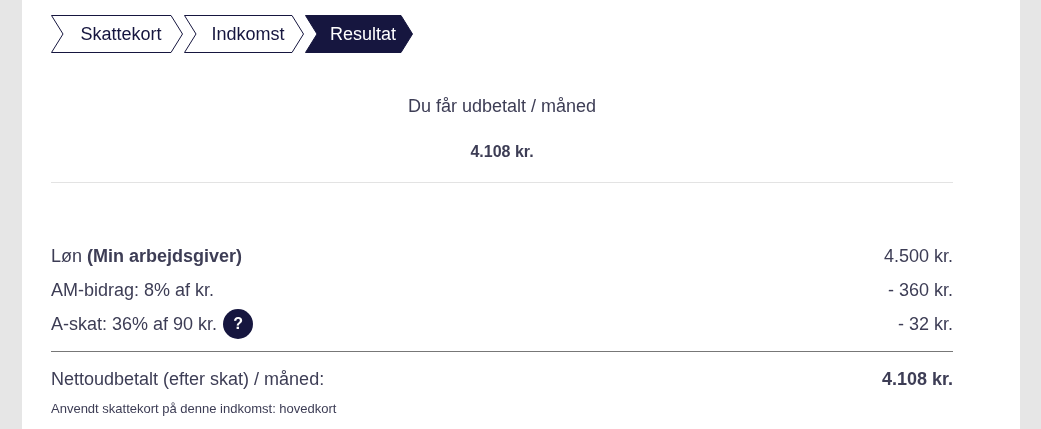 This screenshot has height=429, width=1041. What do you see at coordinates (502, 106) in the screenshot?
I see `summary-label: Du får udbetalt / måned` at bounding box center [502, 106].